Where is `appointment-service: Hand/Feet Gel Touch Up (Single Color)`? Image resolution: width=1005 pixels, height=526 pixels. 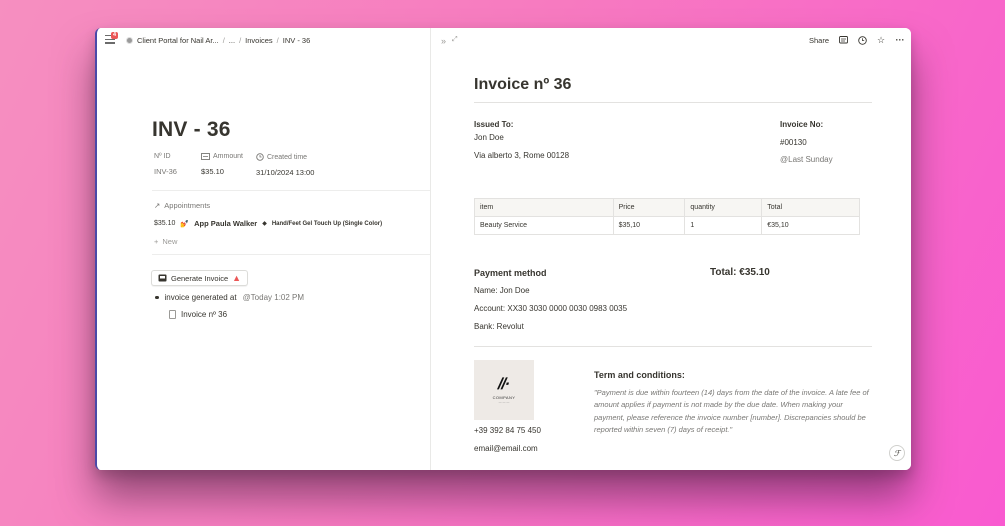 appointment-service: Hand/Feet Gel Touch Up (Single Color) is located at coordinates (327, 224).